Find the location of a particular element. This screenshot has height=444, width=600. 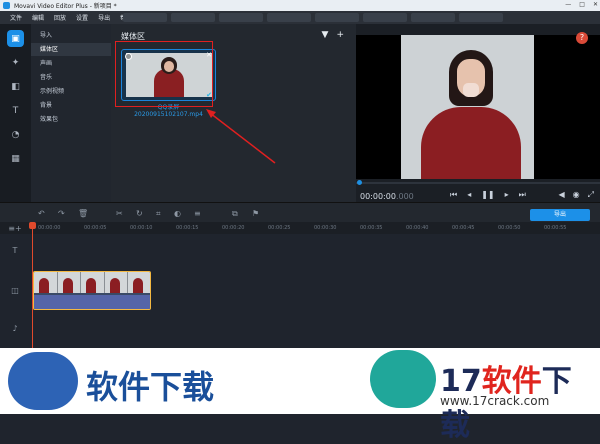

import-media-icon: ▣ is located at coordinates (15, 38).